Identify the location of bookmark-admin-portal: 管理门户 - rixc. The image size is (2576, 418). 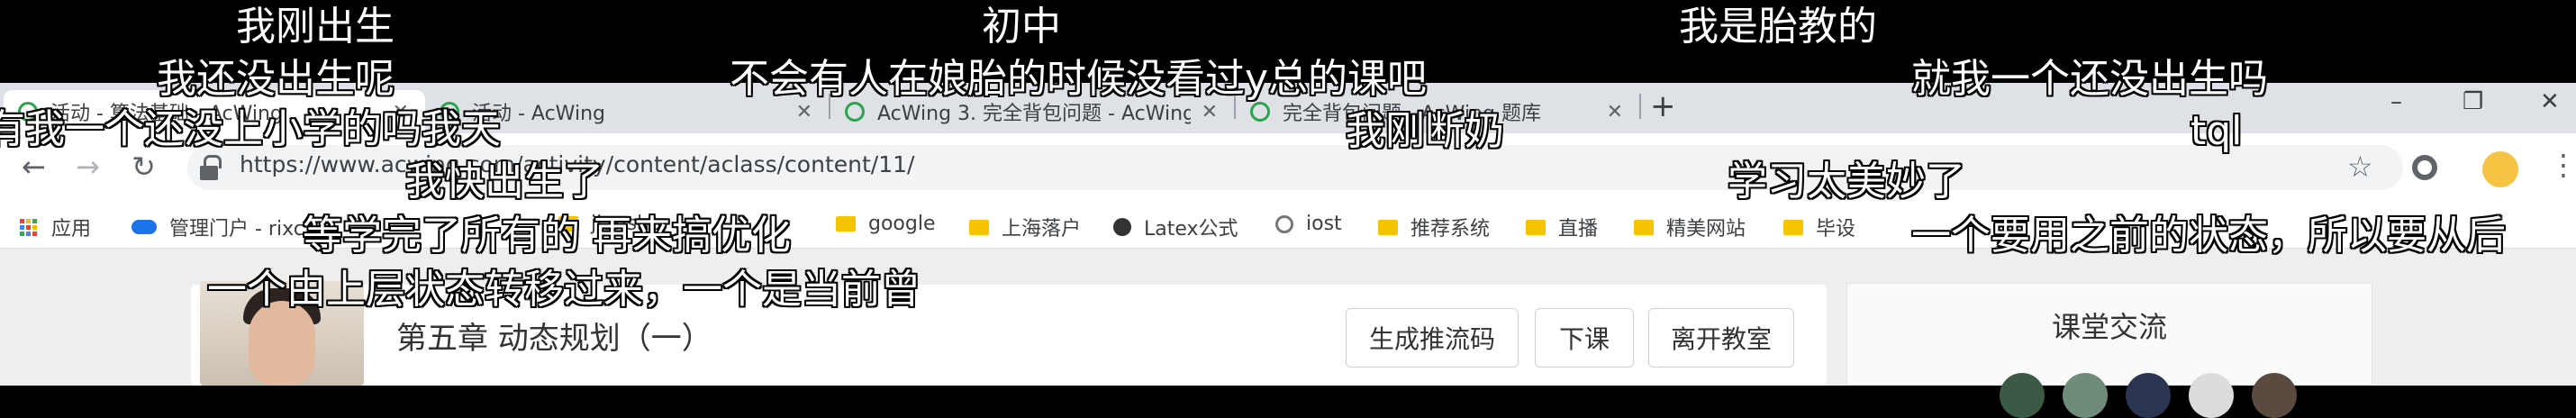
(218, 227).